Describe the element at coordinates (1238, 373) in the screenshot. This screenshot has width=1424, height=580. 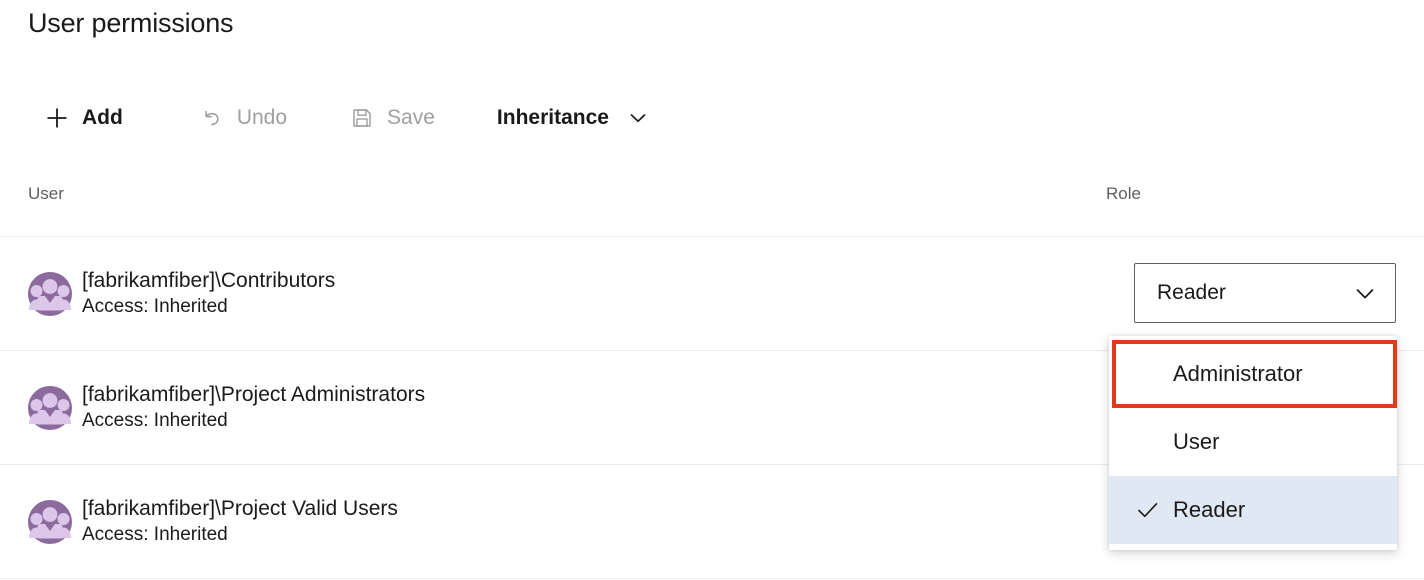
I see `dropdown-option-label: Administrator` at that location.